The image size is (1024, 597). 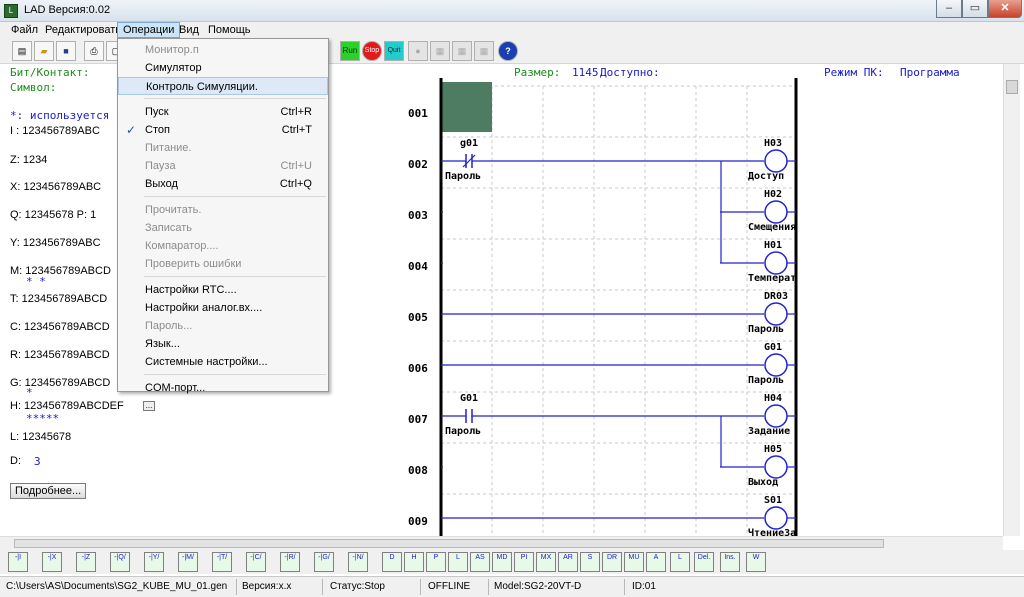 I want to click on operations-menu-item: Пауза Ctrl+U, so click(x=223, y=166).